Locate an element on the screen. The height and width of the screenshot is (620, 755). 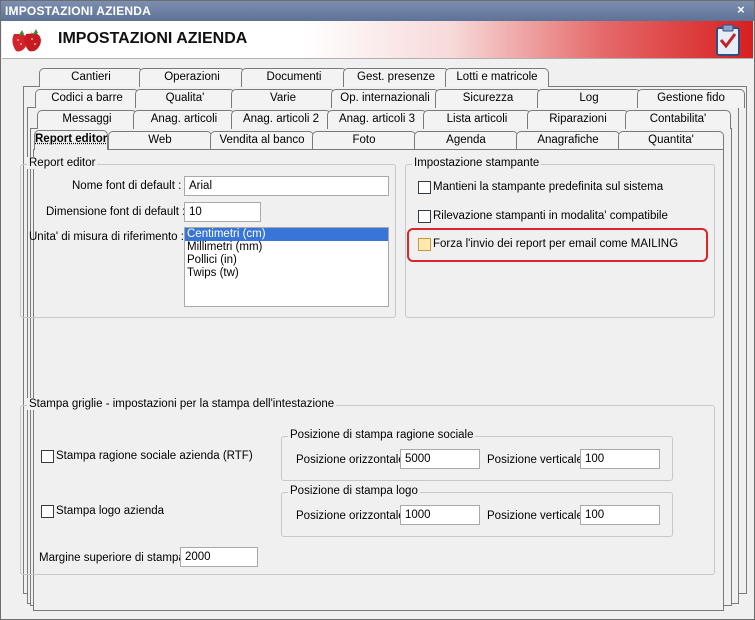
company-h-input: 5000 is located at coordinates (440, 459).